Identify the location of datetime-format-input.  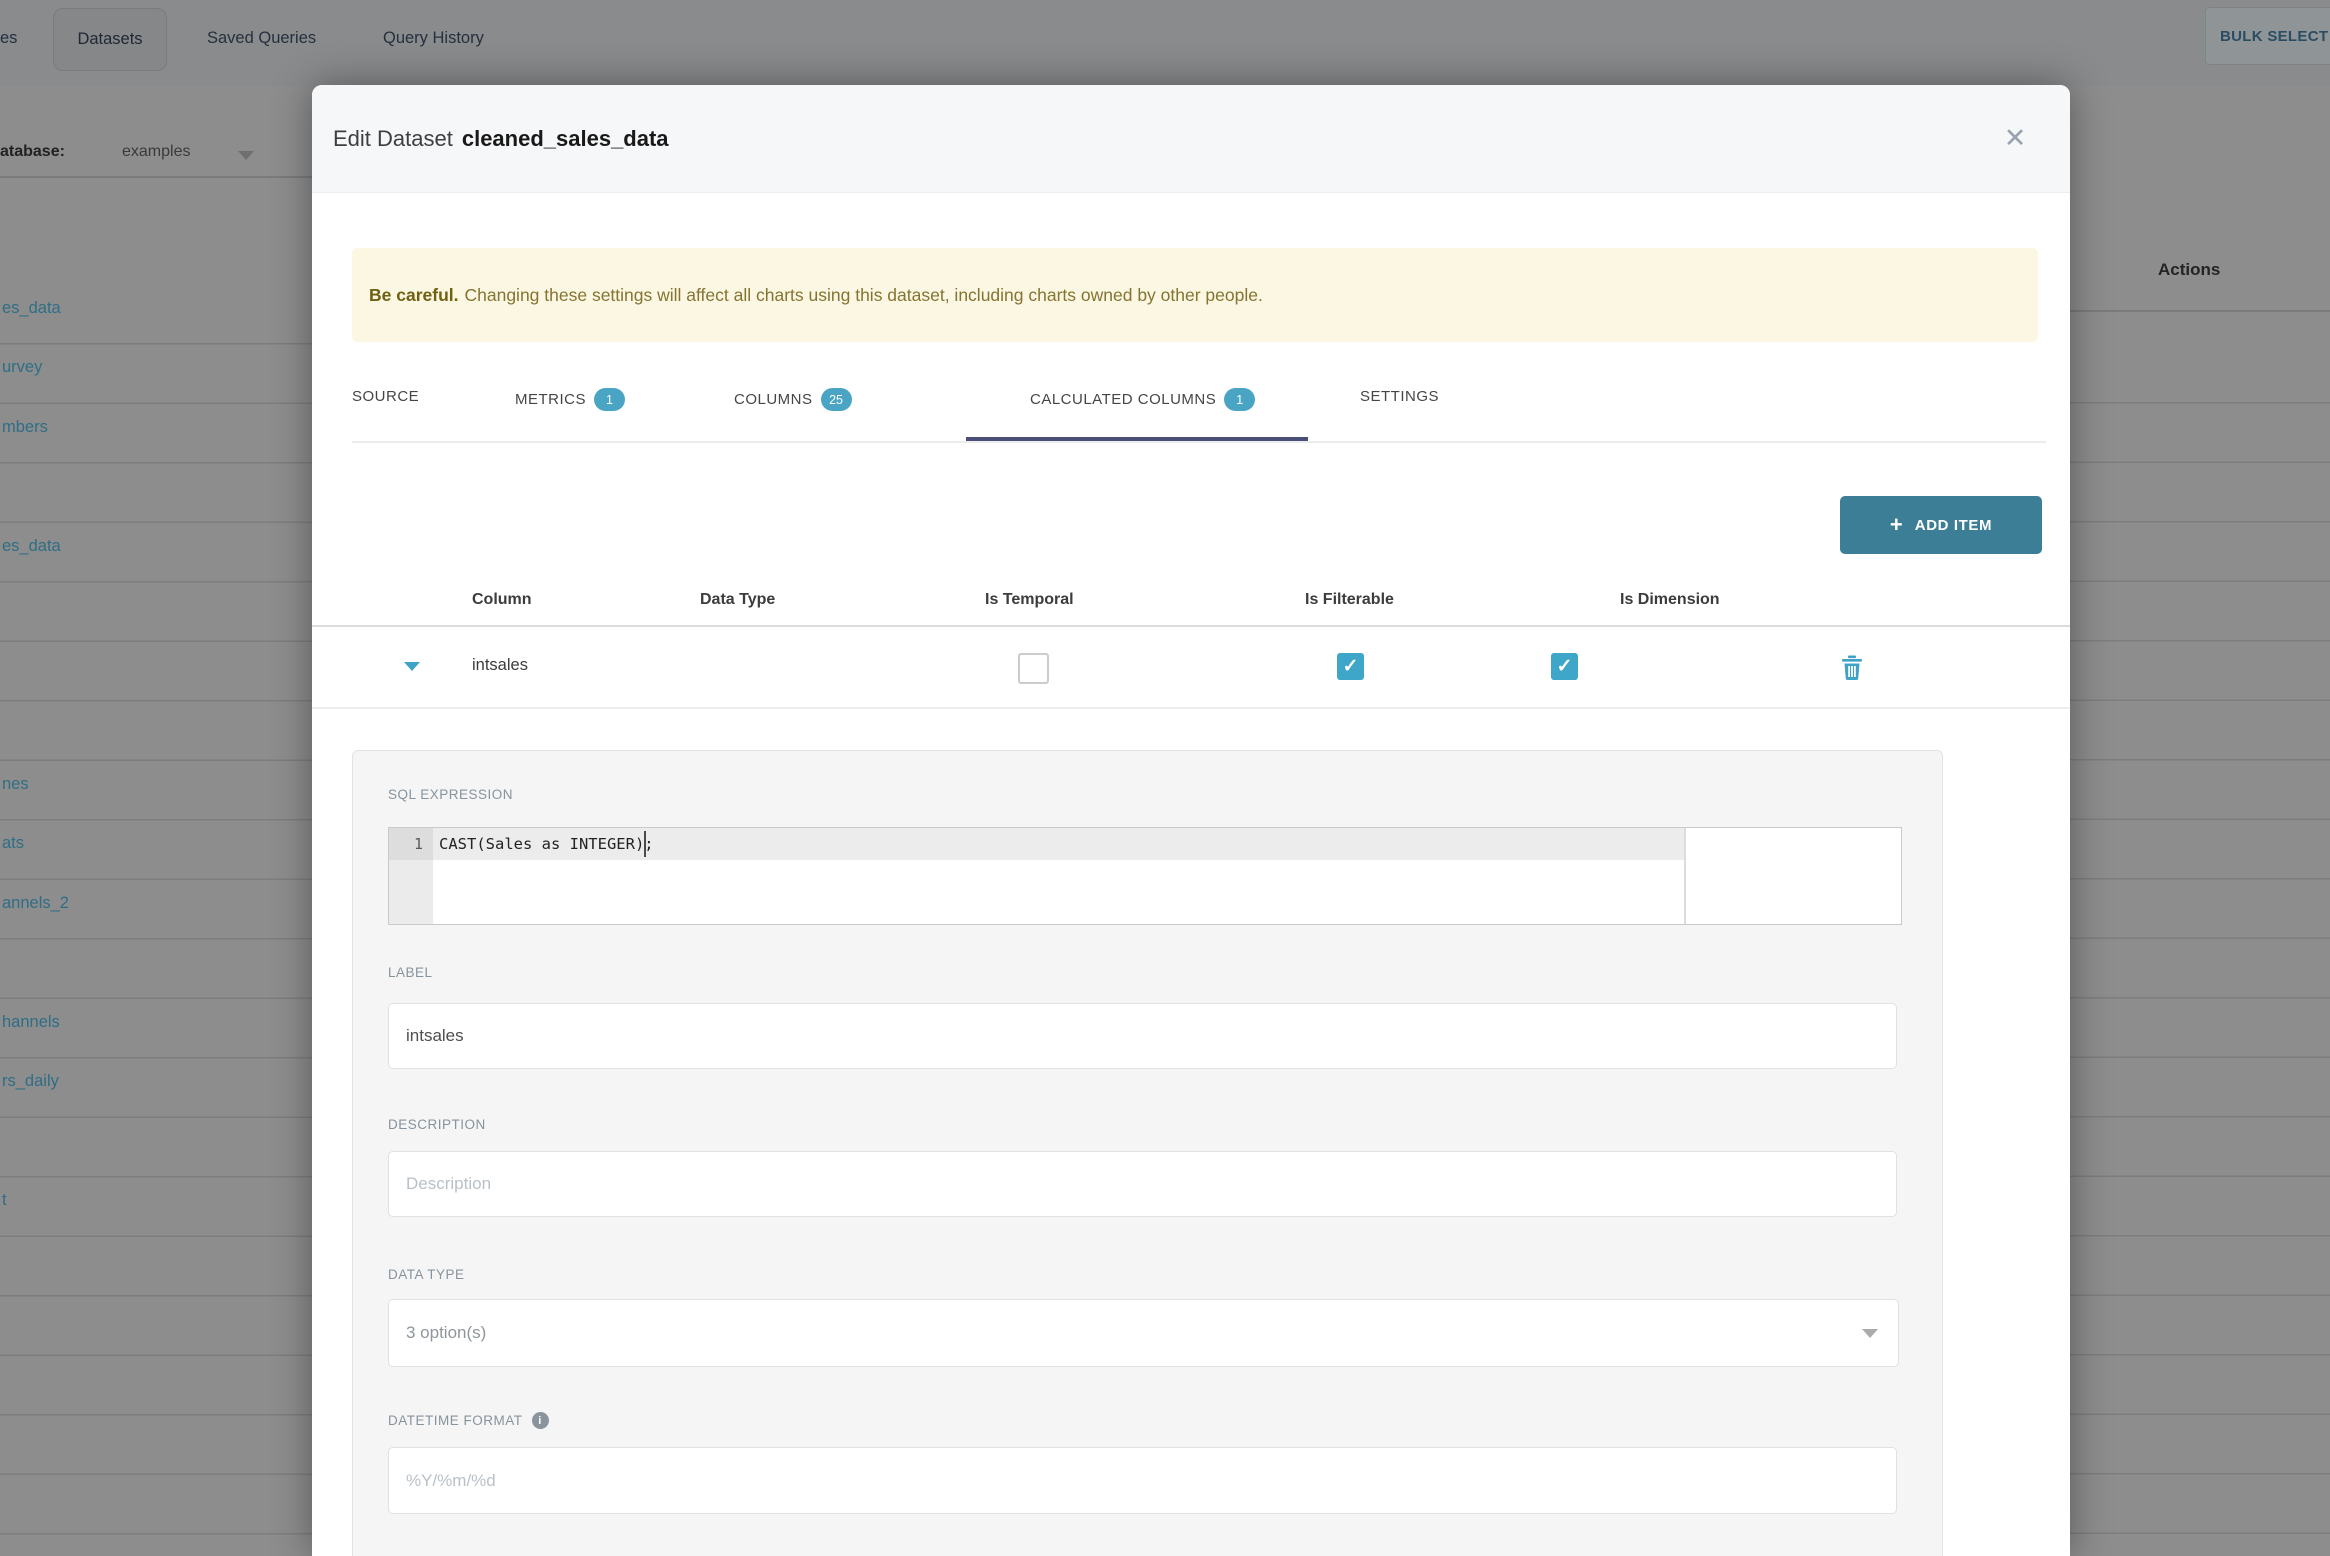
(1142, 1480).